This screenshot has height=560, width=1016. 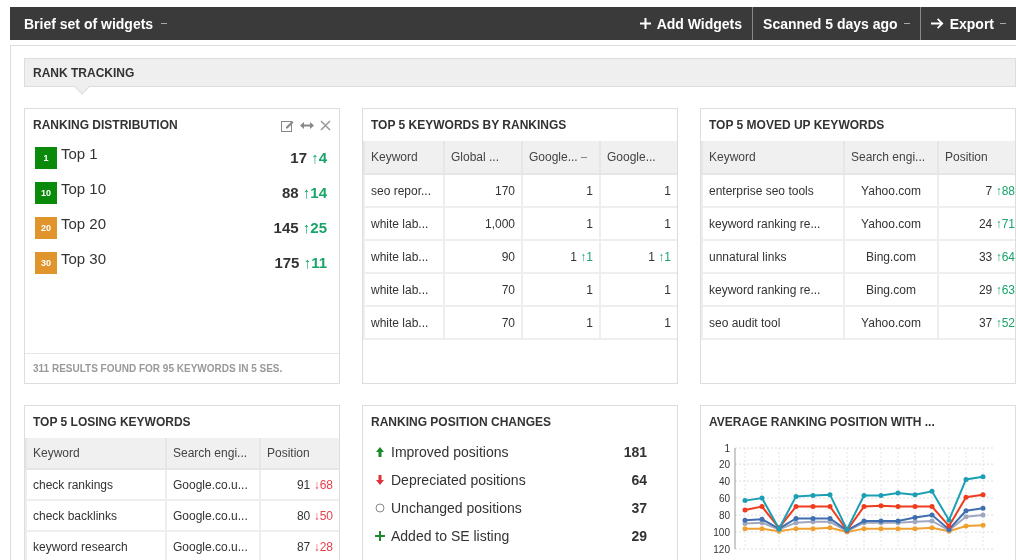 I want to click on arrow-down-icon, so click(x=380, y=480).